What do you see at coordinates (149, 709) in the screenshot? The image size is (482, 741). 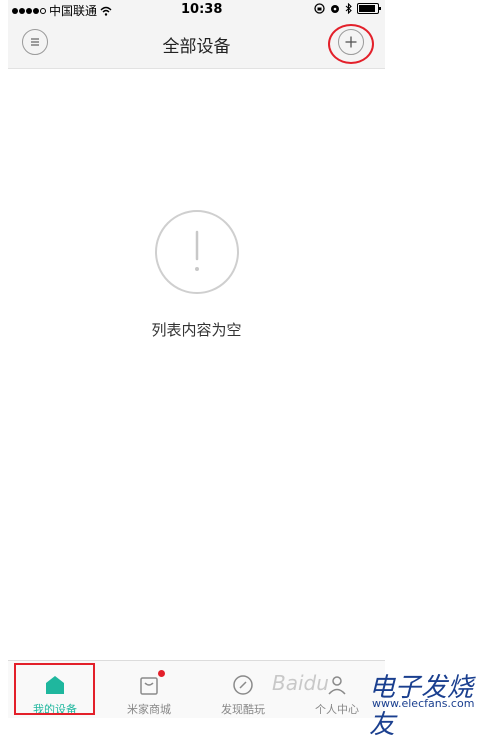 I see `tab-label: 米家商城` at bounding box center [149, 709].